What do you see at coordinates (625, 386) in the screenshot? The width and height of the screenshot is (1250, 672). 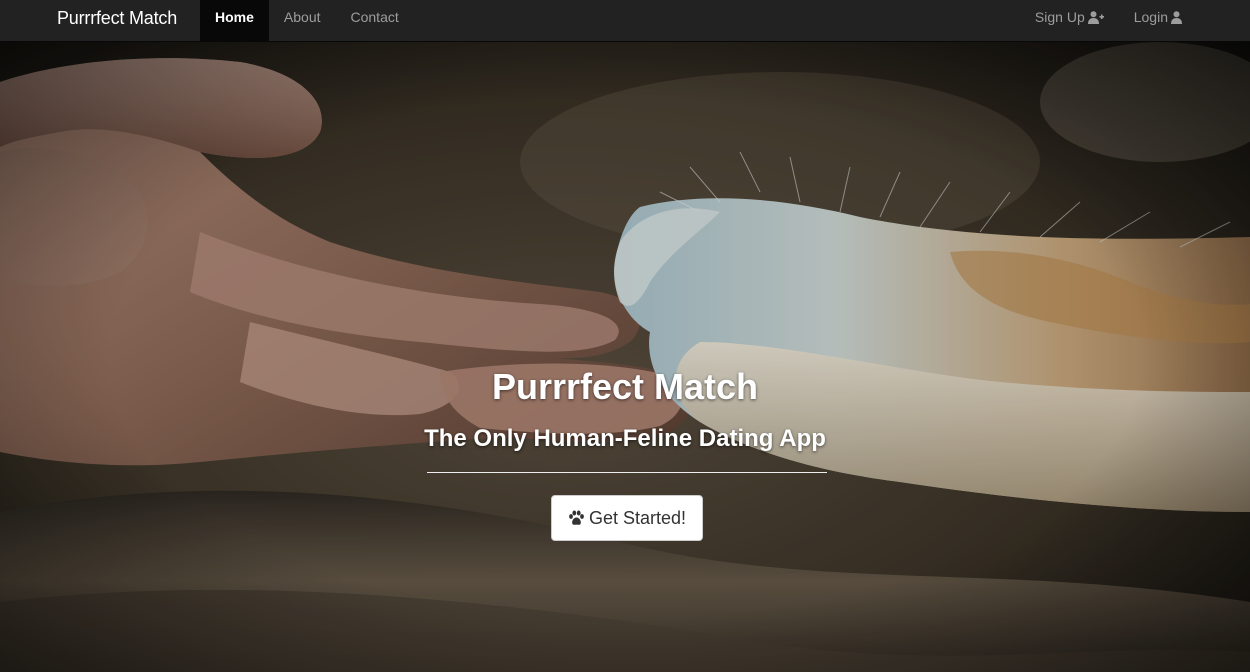 I see `hero-title: Purrrfect Match` at bounding box center [625, 386].